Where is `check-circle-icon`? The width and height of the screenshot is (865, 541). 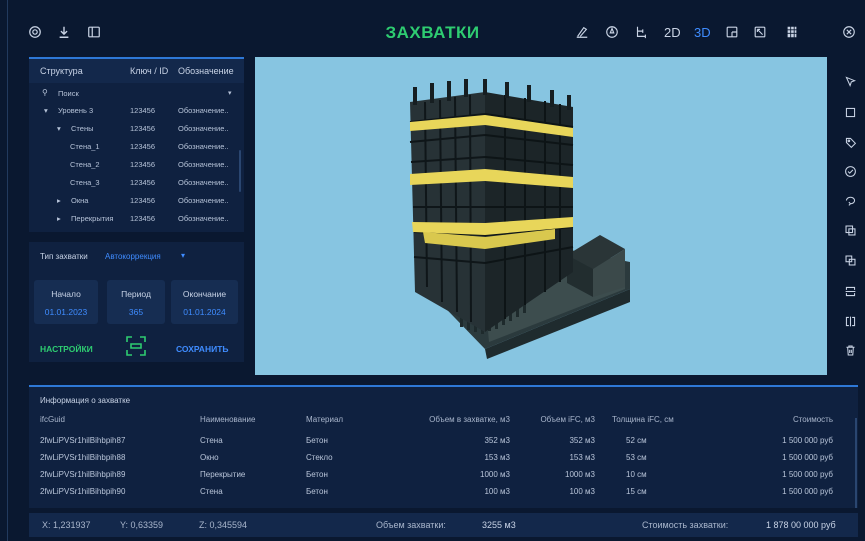 check-circle-icon is located at coordinates (850, 171).